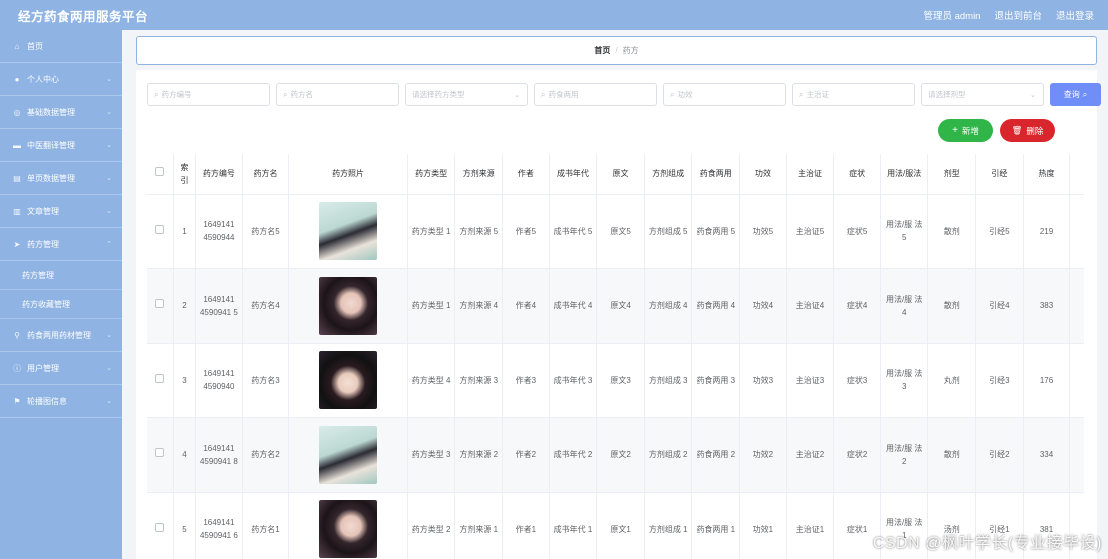 Image resolution: width=1108 pixels, height=559 pixels. Describe the element at coordinates (219, 455) in the screenshot. I see `cell-code: 1649141 4590941 8` at that location.